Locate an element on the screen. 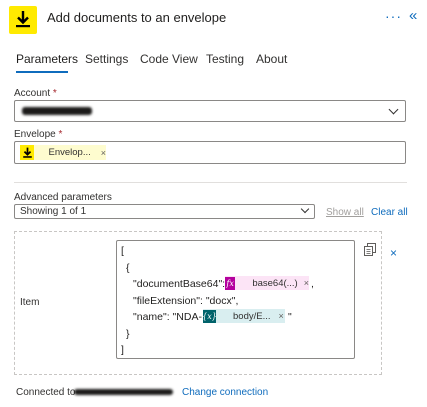 Image resolution: width=427 pixels, height=407 pixels. tab-code-view: Code View is located at coordinates (169, 59).